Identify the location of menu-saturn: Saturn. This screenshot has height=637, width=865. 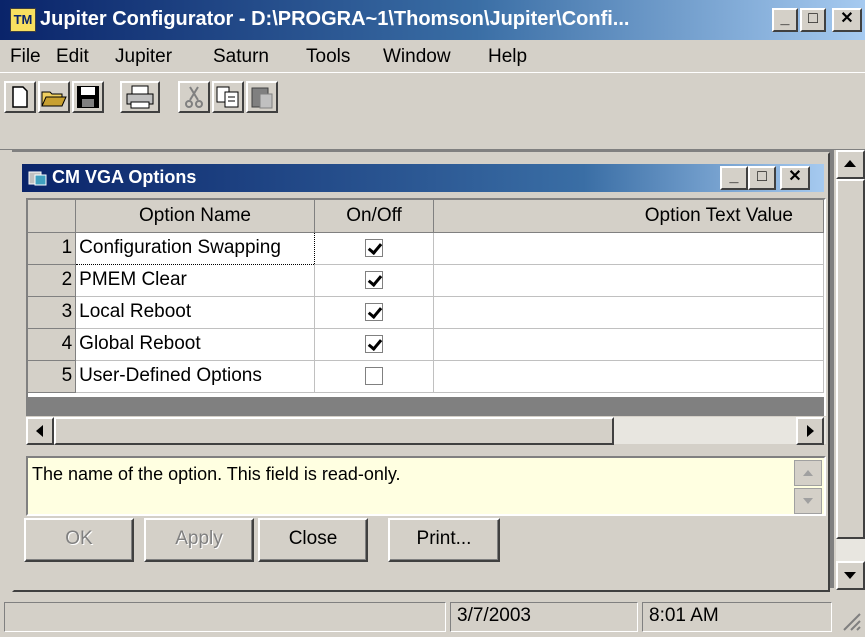
(241, 57).